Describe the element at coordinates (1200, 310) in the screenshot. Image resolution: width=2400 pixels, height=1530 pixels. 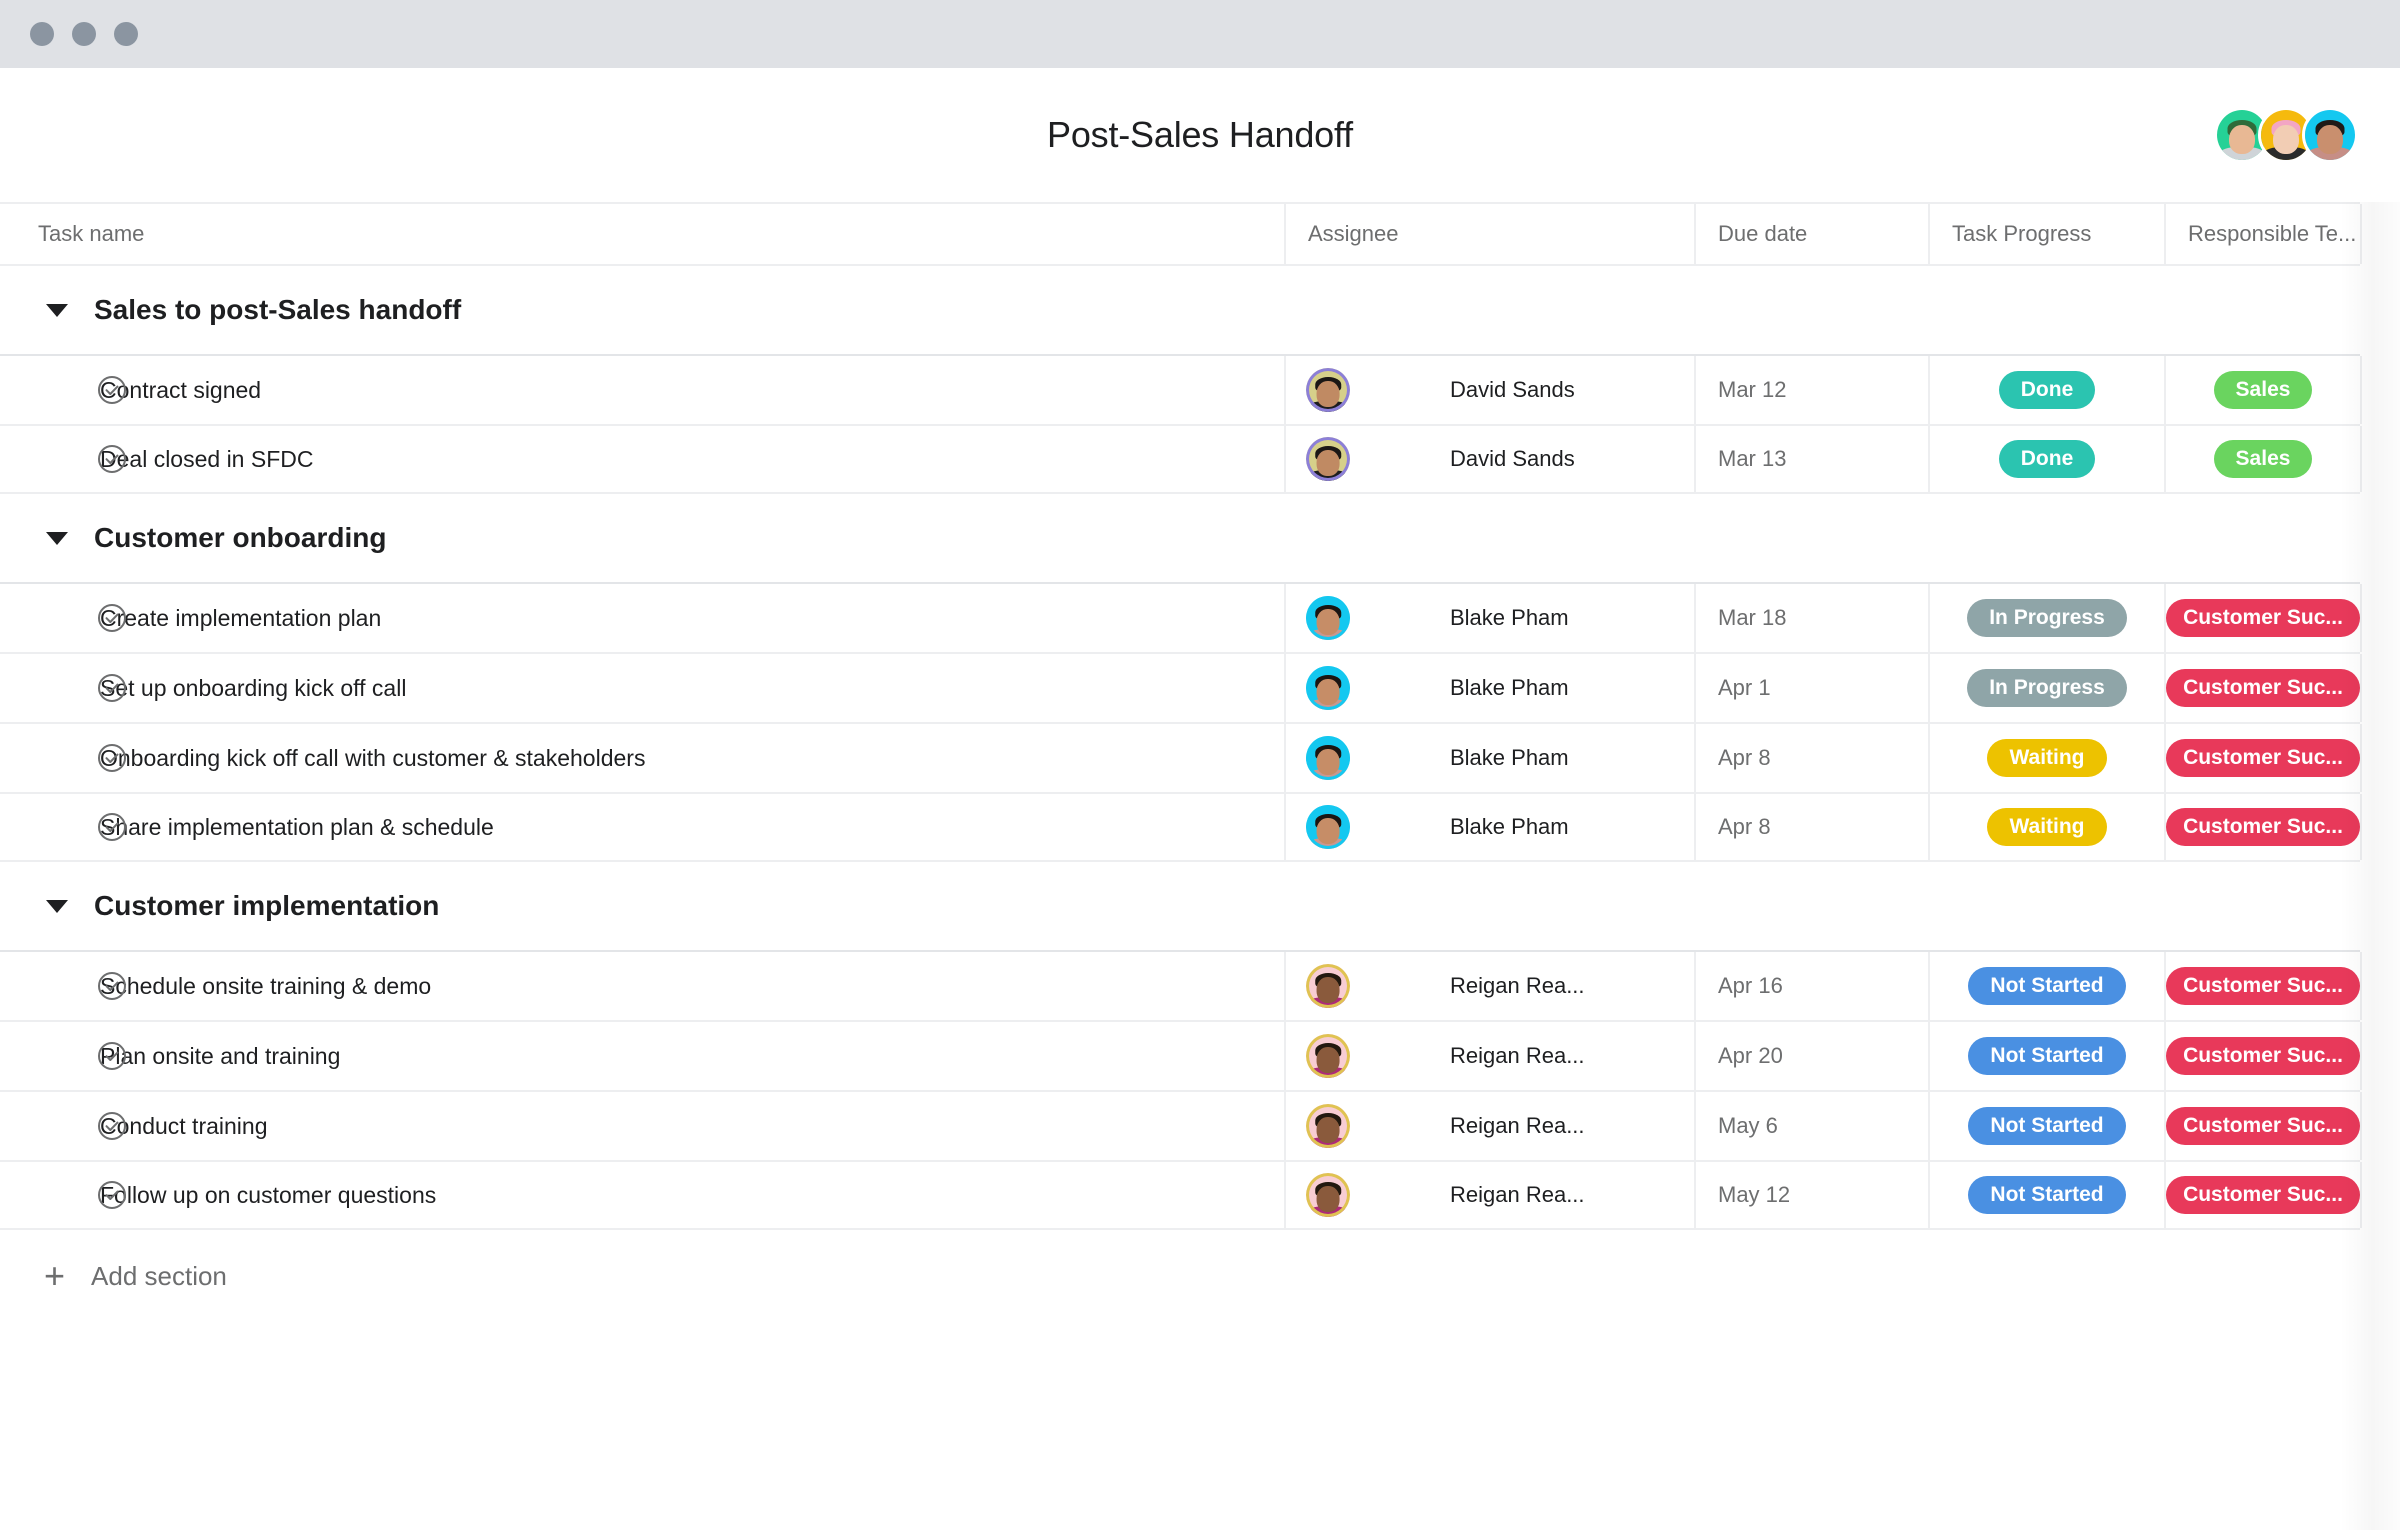
I see `section-header: Sales to post-Sales handoff` at that location.